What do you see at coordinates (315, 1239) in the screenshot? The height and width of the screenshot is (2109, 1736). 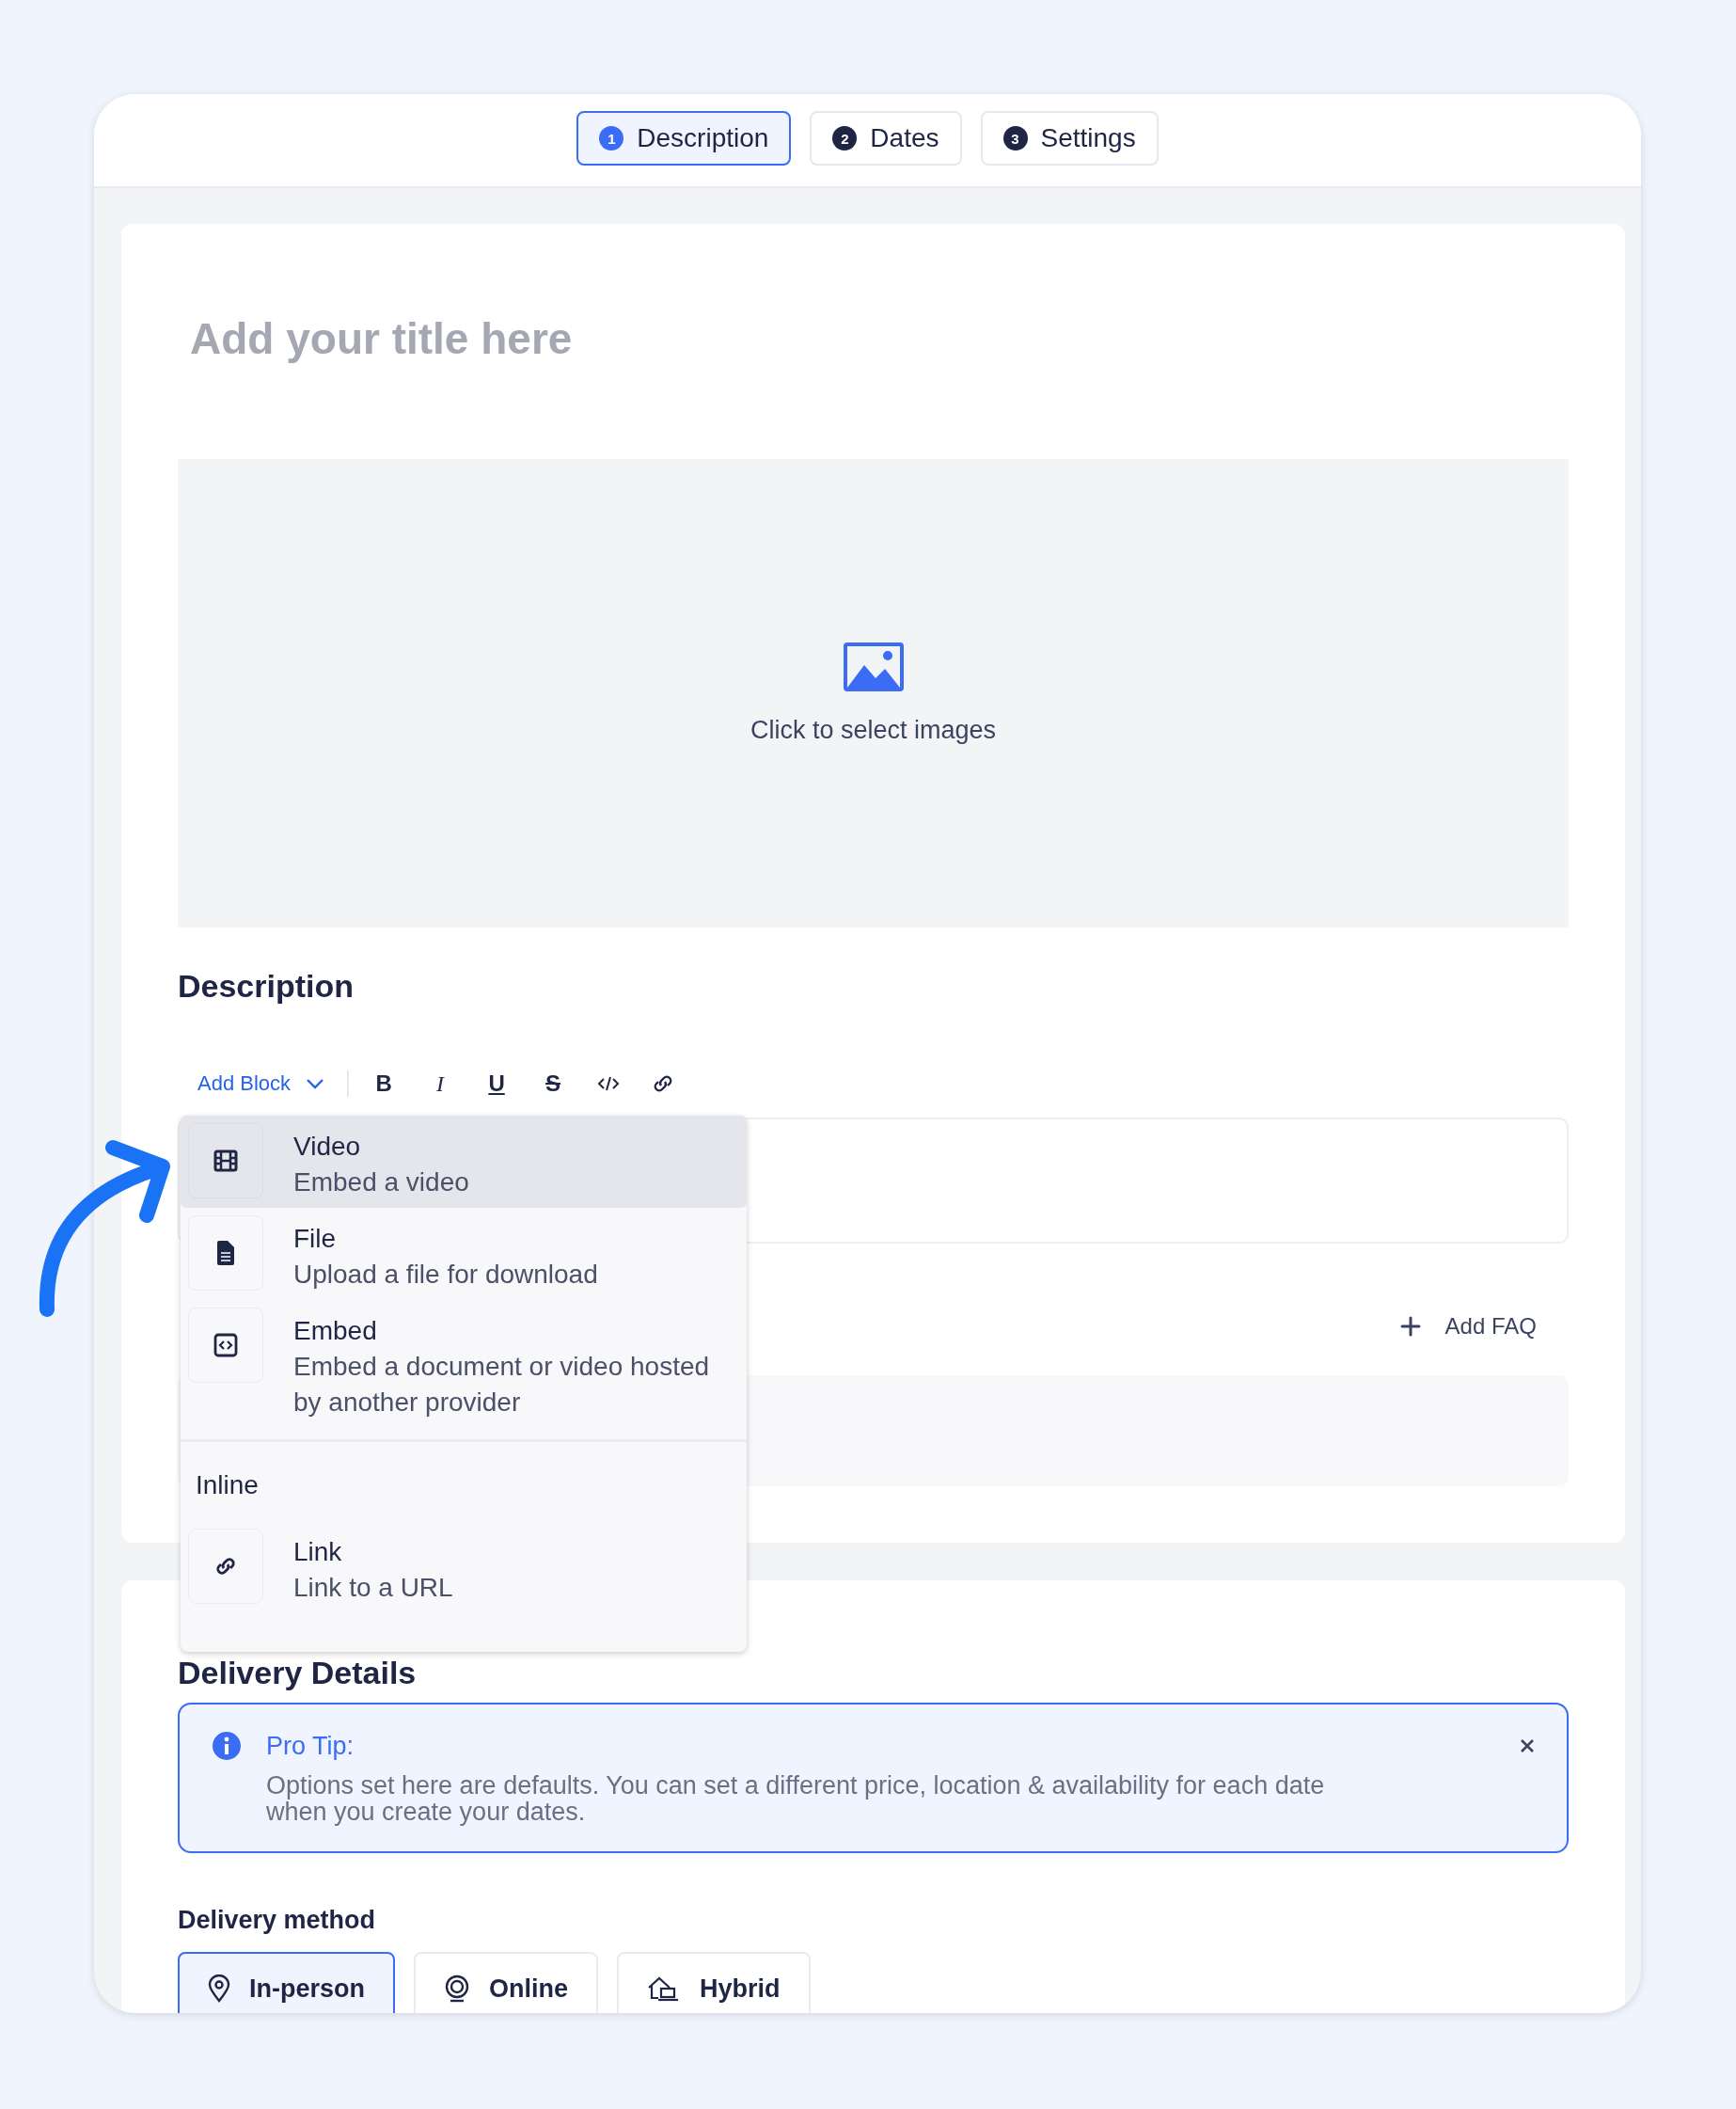 I see `menu-item-title: File` at bounding box center [315, 1239].